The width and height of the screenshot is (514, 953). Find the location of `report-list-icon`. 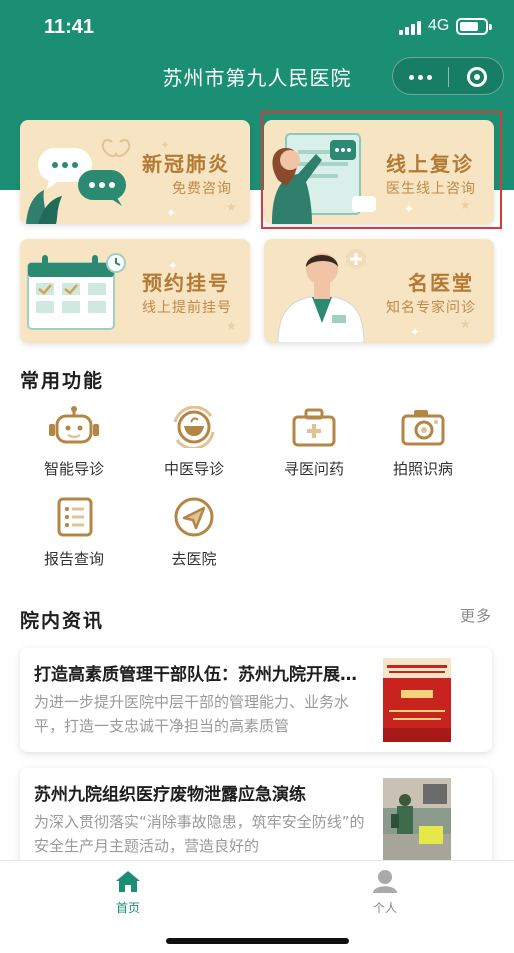

report-list-icon is located at coordinates (75, 517).